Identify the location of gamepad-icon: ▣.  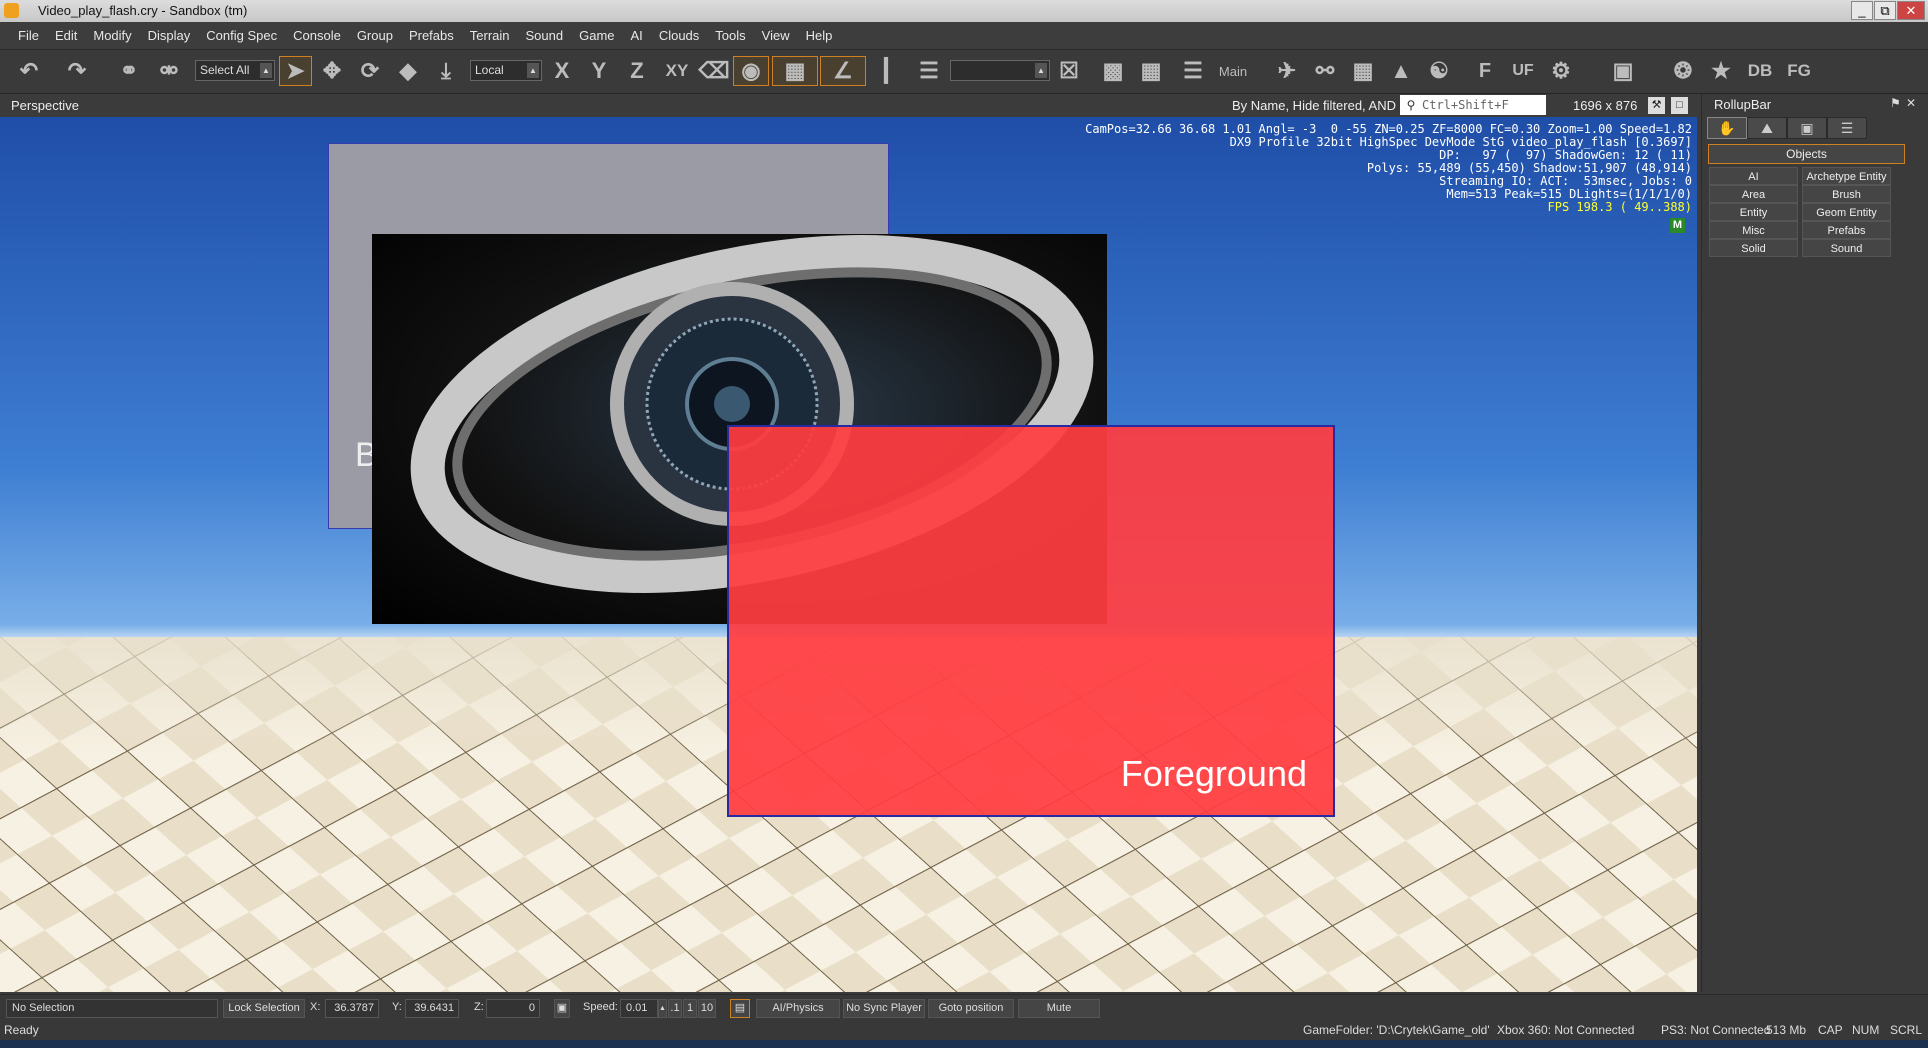
(1623, 71).